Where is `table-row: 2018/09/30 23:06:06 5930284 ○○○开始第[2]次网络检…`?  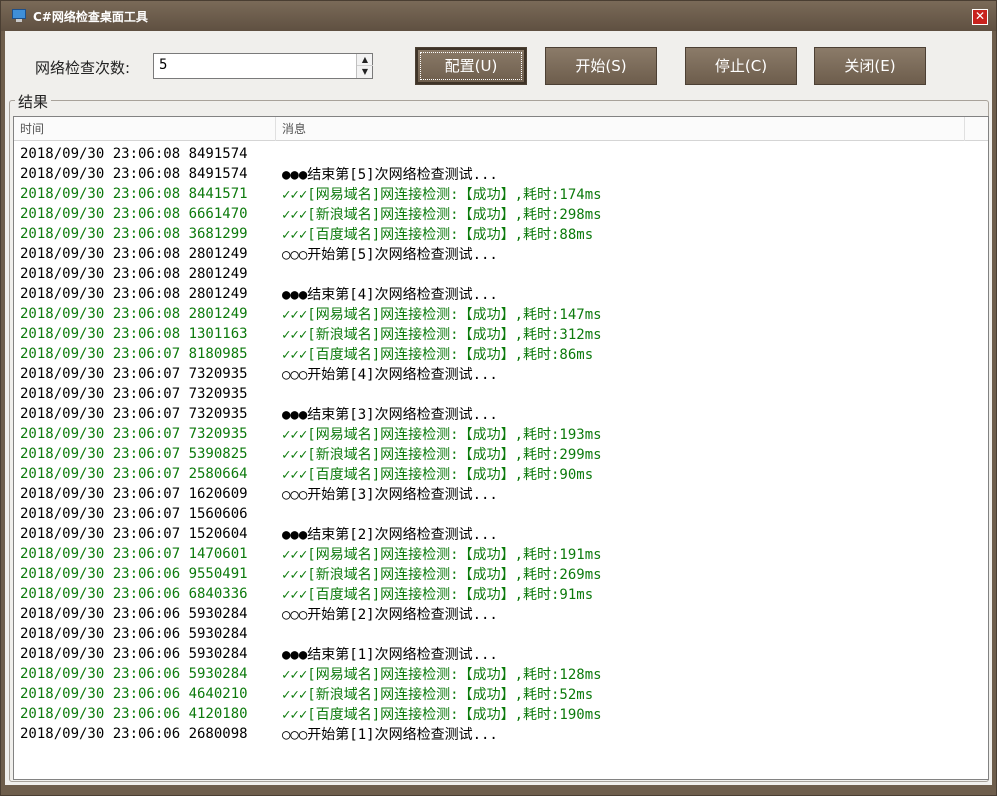 table-row: 2018/09/30 23:06:06 5930284 ○○○开始第[2]次网络检… is located at coordinates (501, 614).